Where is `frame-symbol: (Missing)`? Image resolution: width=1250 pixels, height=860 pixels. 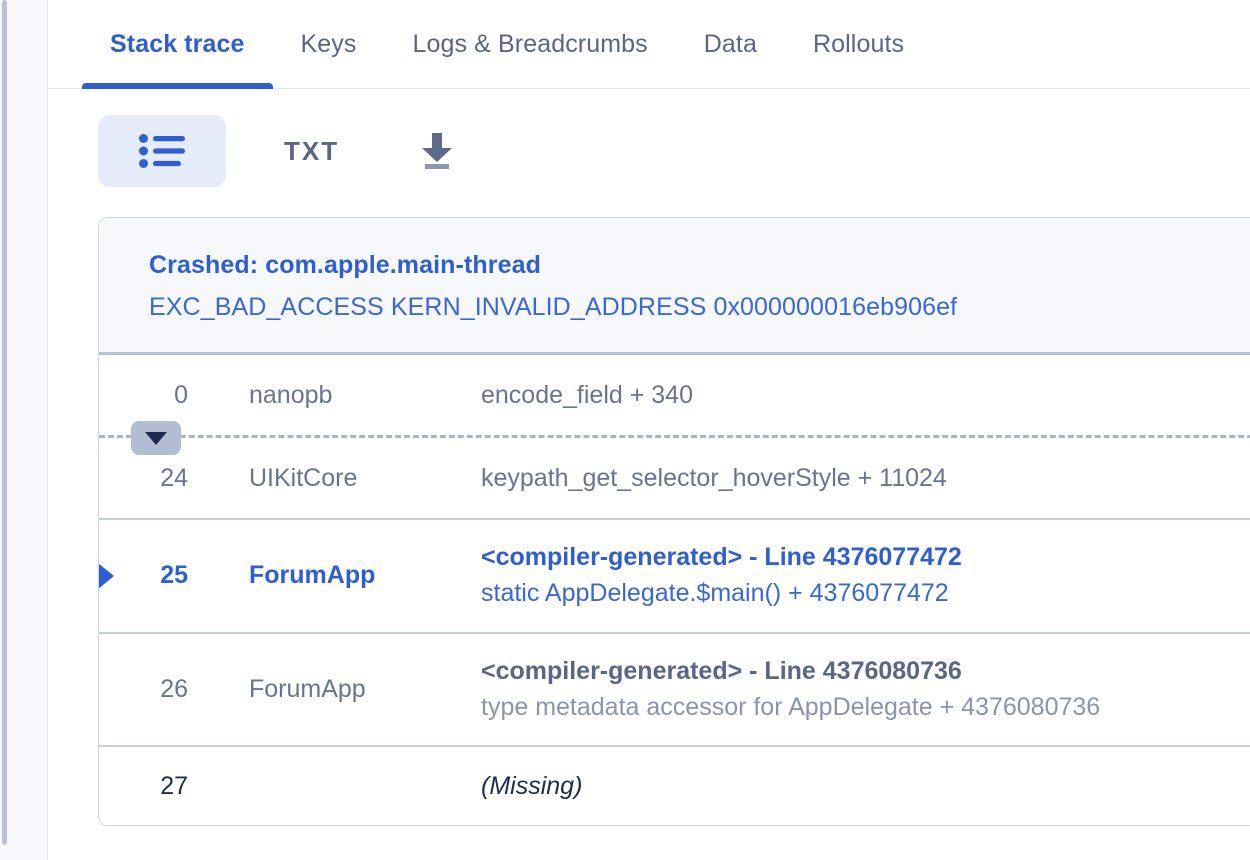
frame-symbol: (Missing) is located at coordinates (532, 785).